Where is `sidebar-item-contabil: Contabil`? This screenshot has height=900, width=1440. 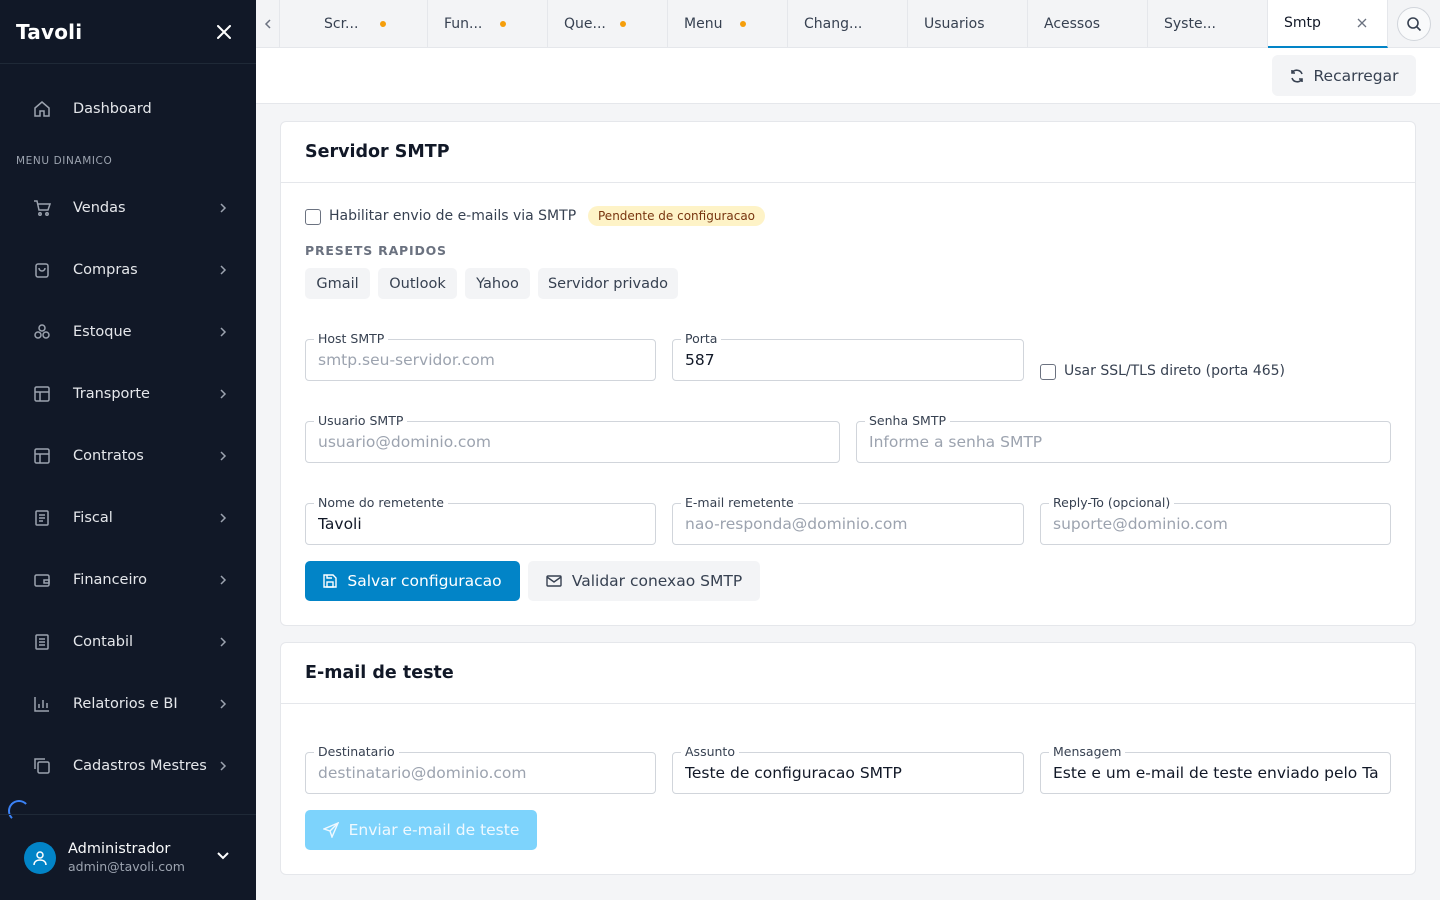
sidebar-item-contabil: Contabil is located at coordinates (128, 642).